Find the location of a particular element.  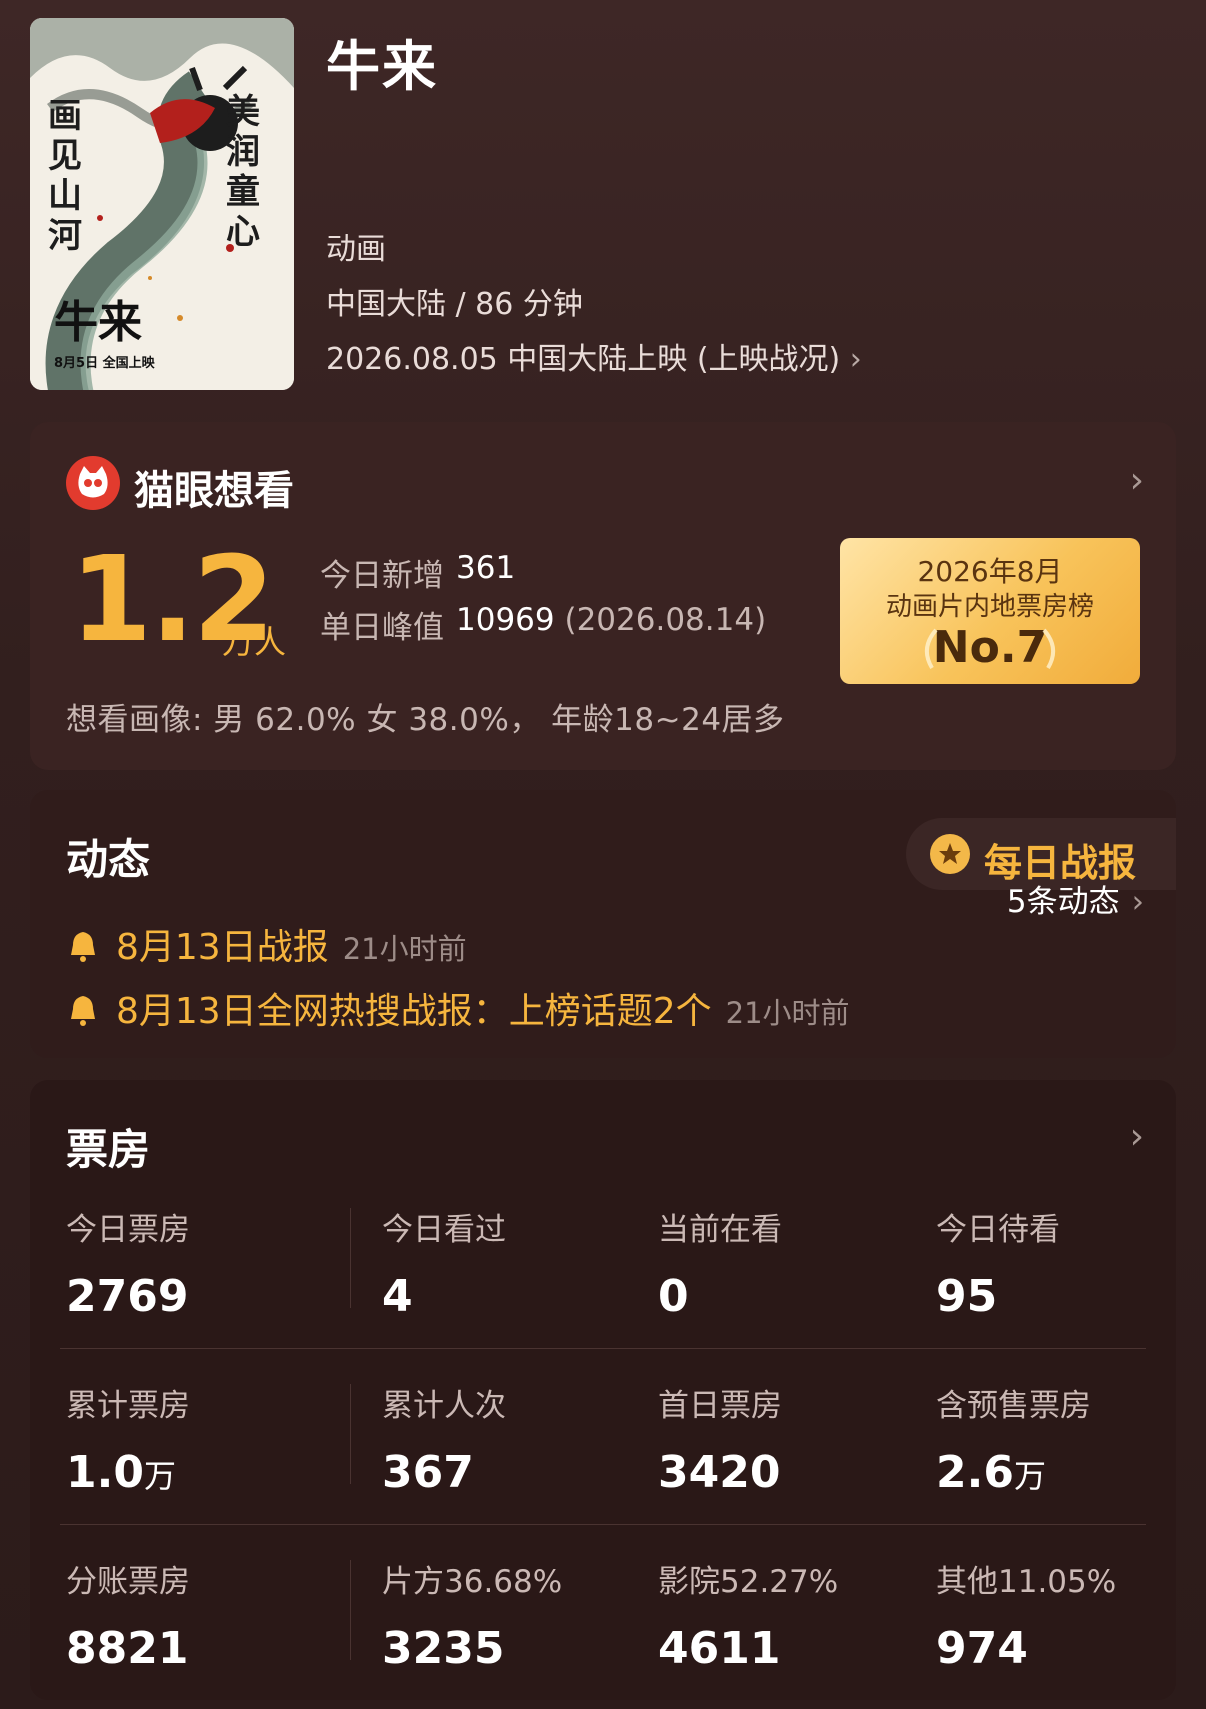

stat-label: 累计票房 is located at coordinates (128, 1406).